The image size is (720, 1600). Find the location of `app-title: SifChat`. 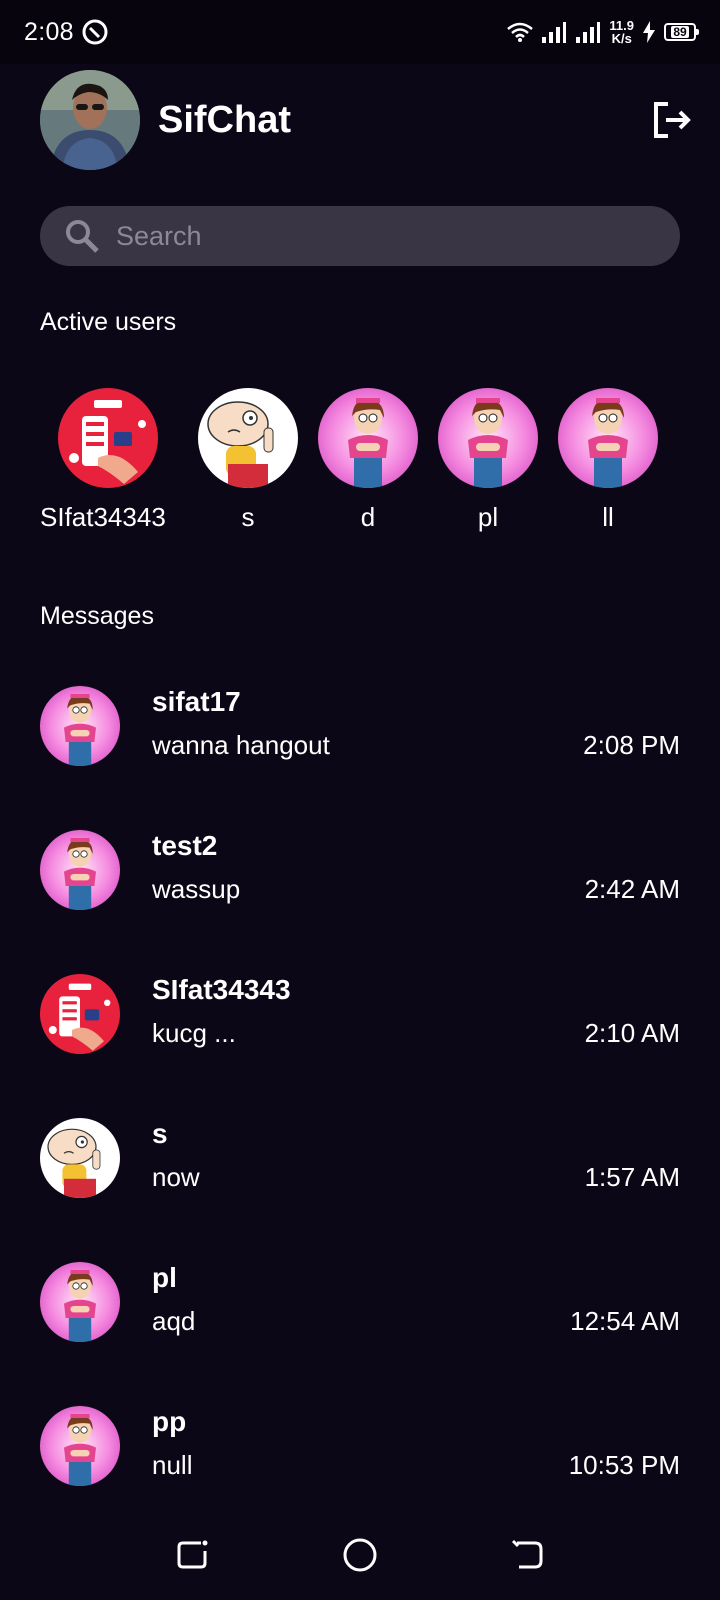

app-title: SifChat is located at coordinates (224, 119).